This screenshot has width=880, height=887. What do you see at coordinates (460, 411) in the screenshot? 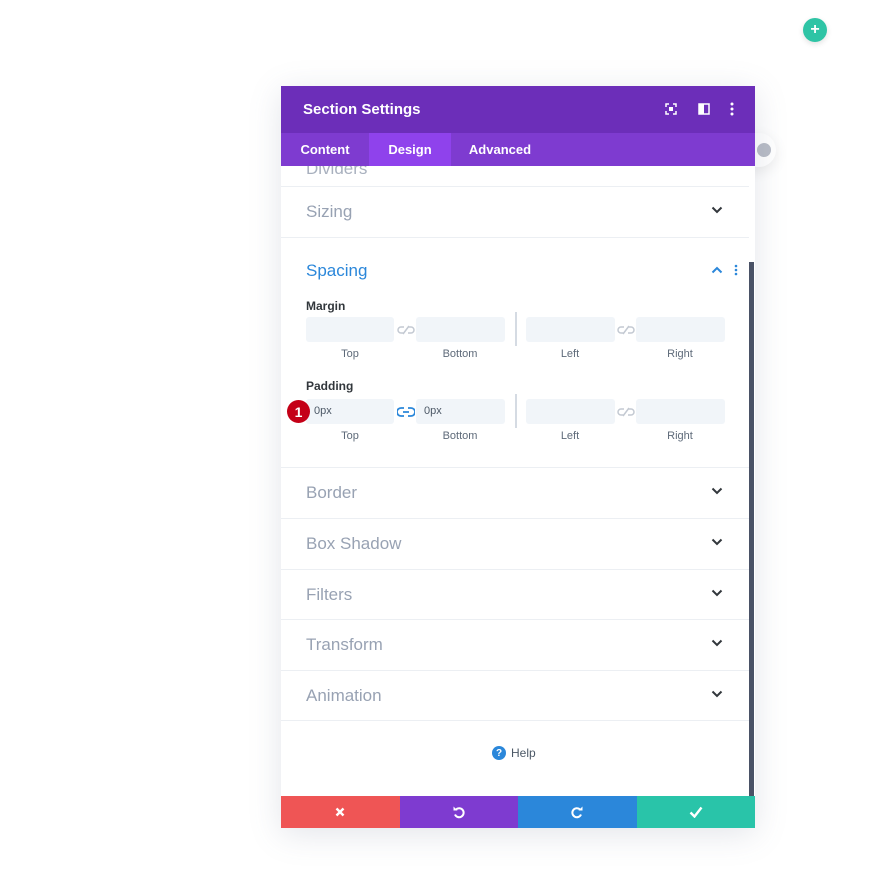
I see `padding-bottom-input: 0px` at bounding box center [460, 411].